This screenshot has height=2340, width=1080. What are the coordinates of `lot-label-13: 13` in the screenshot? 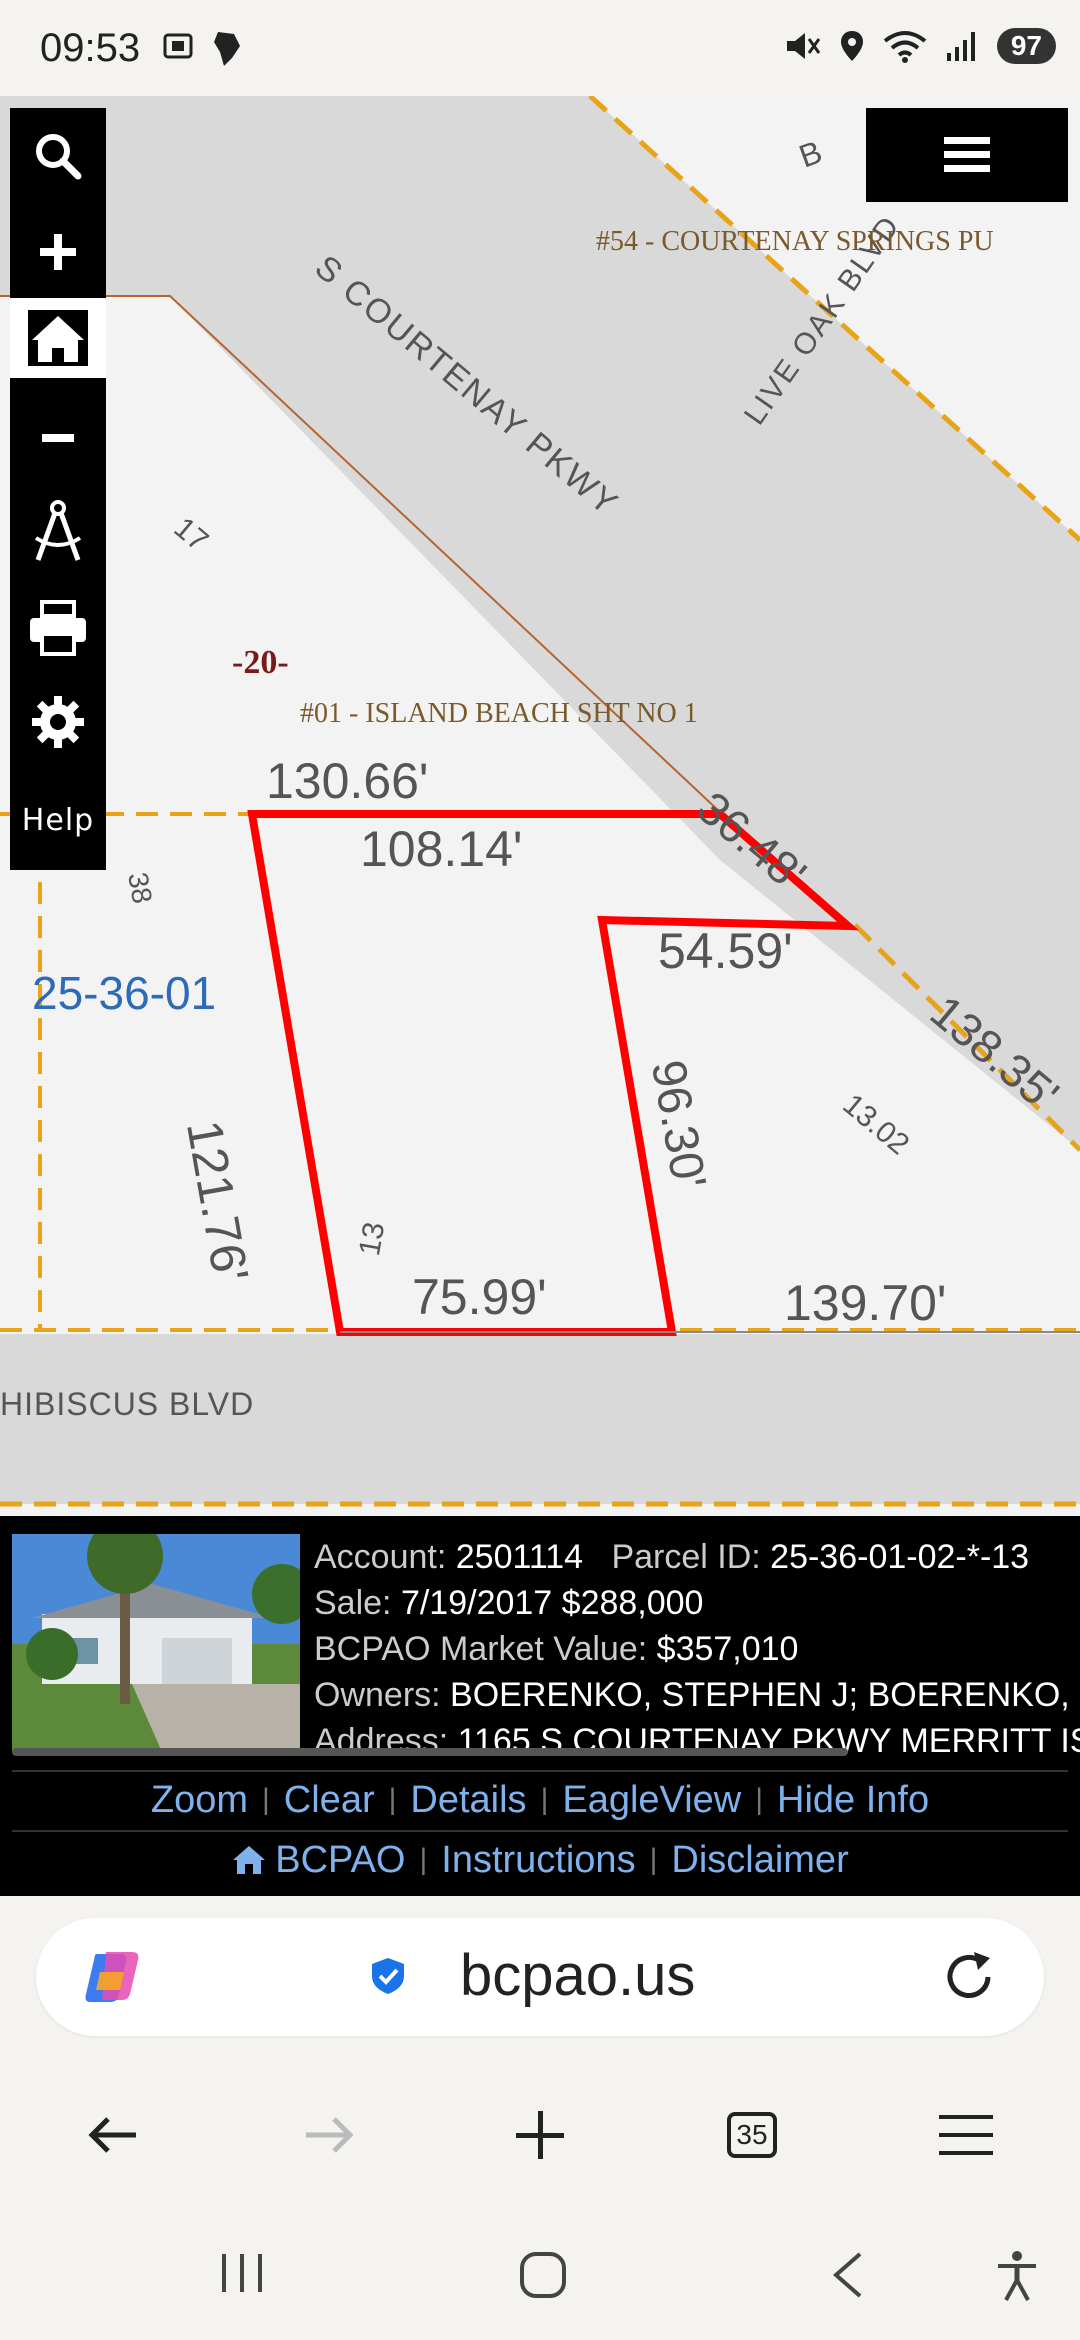 It's located at (372, 1239).